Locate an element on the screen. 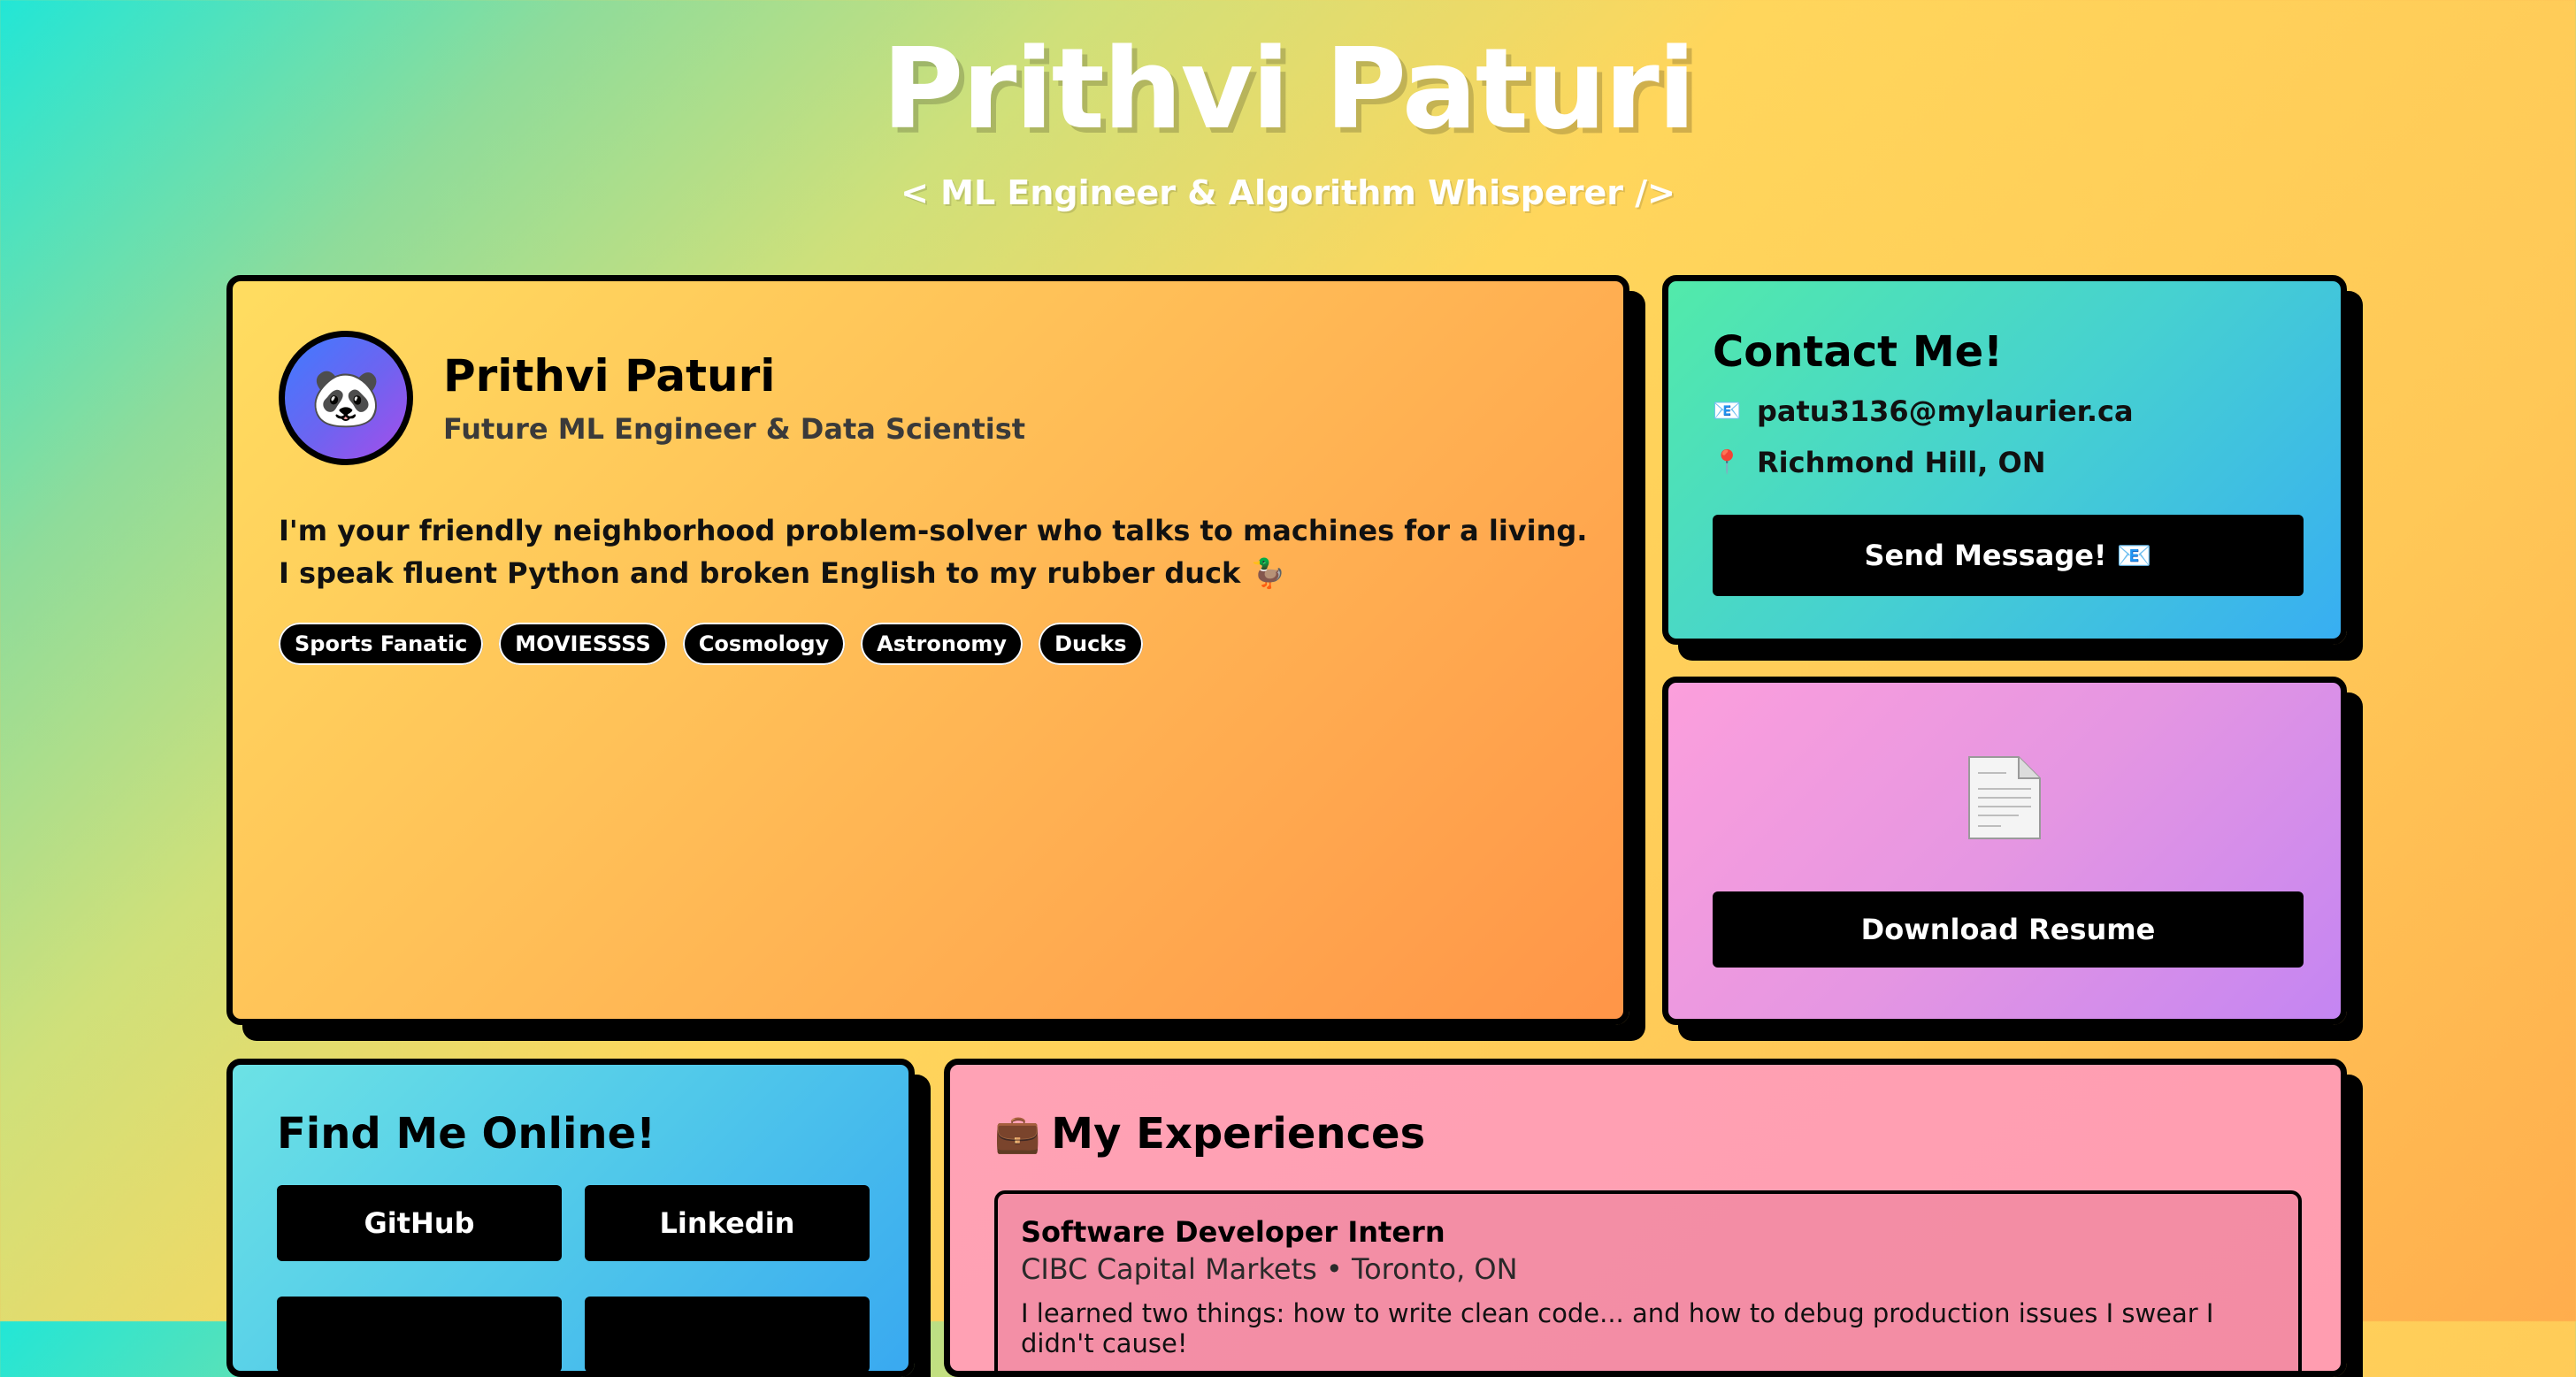 This screenshot has width=2576, height=1377. experiences-heading-row: 💼 My Experiences is located at coordinates (1645, 1134).